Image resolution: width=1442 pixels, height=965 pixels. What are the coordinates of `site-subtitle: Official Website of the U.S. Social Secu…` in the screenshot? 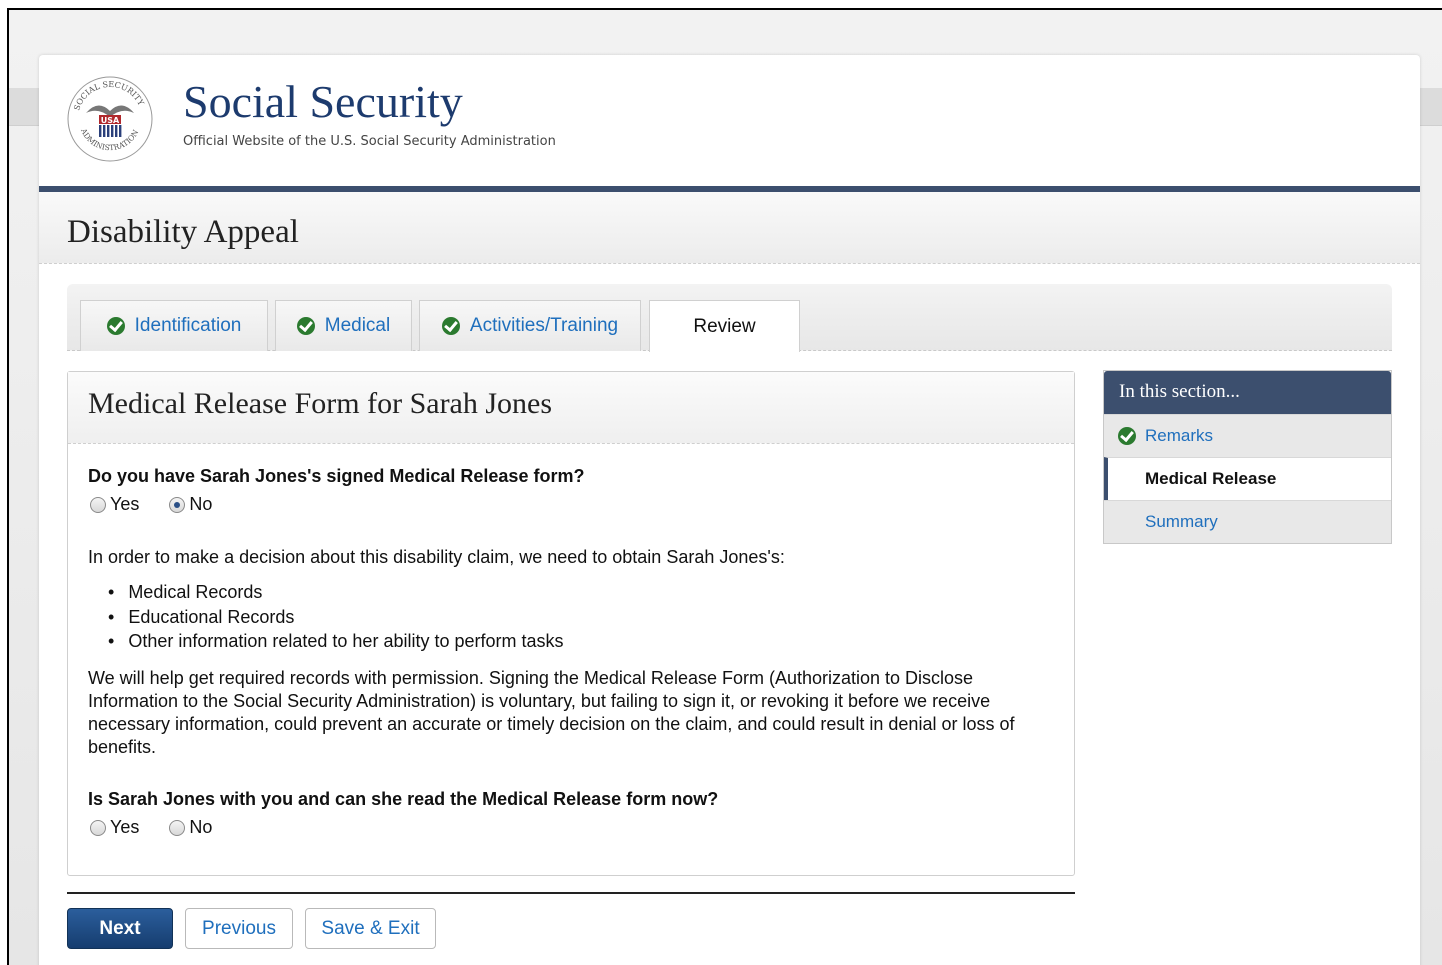 It's located at (369, 141).